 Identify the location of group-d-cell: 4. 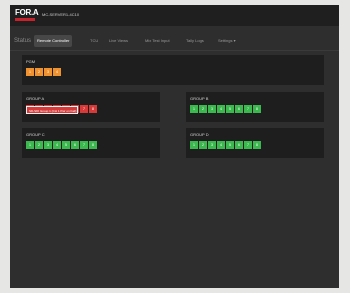
(221, 145).